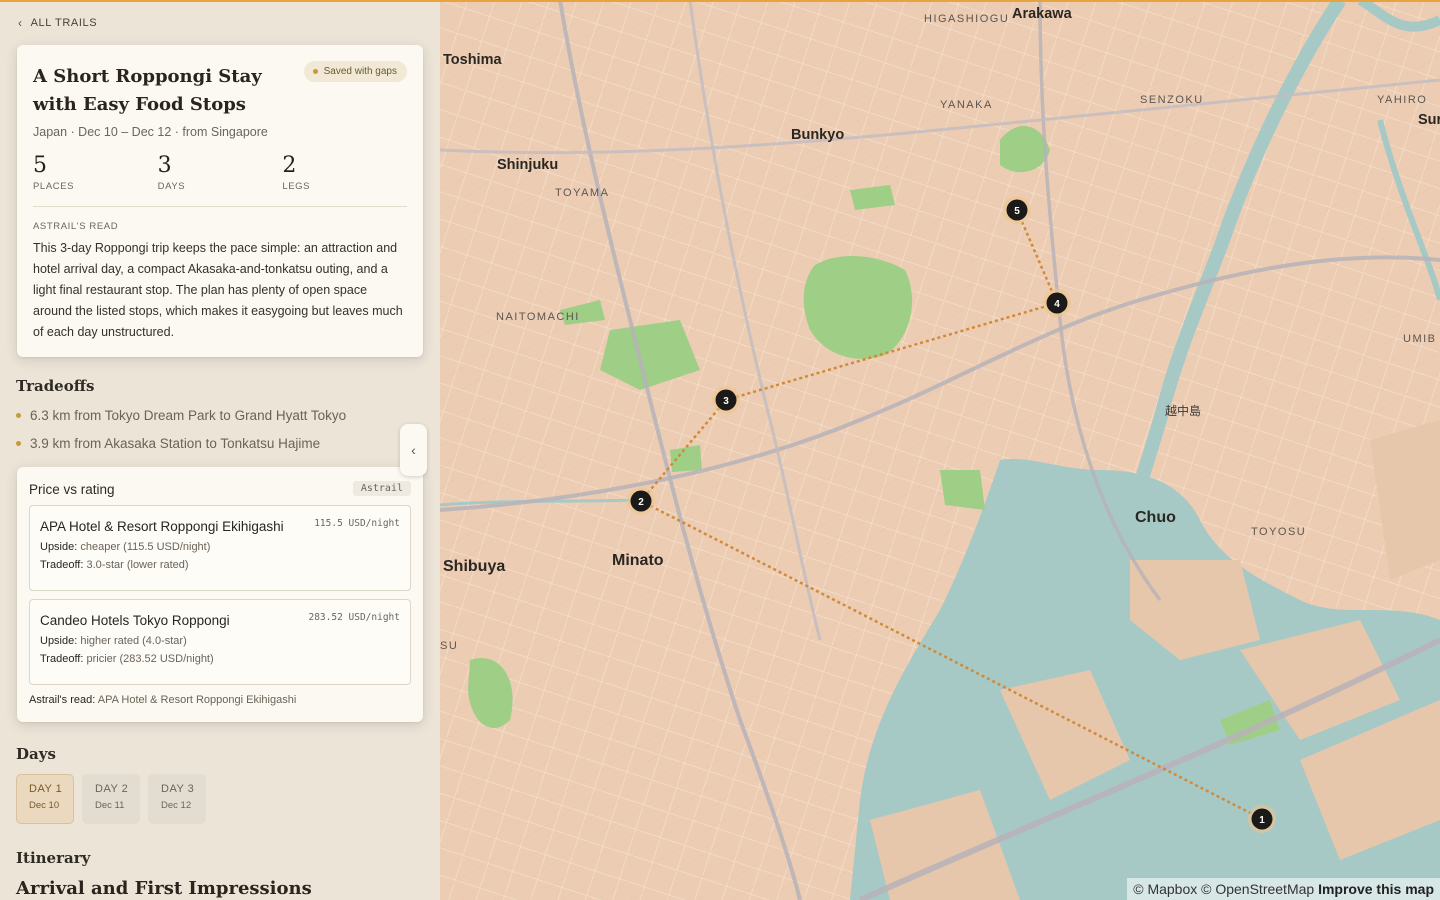 Image resolution: width=1440 pixels, height=900 pixels. Describe the element at coordinates (54, 186) in the screenshot. I see `stat-label: PLACES` at that location.